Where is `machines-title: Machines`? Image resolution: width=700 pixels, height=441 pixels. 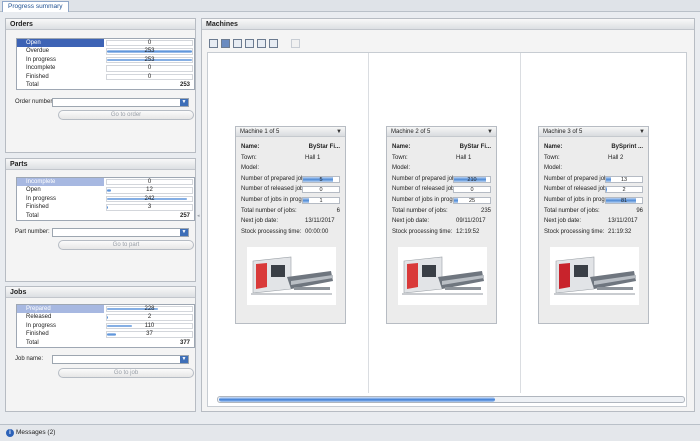 machines-title: Machines is located at coordinates (448, 24).